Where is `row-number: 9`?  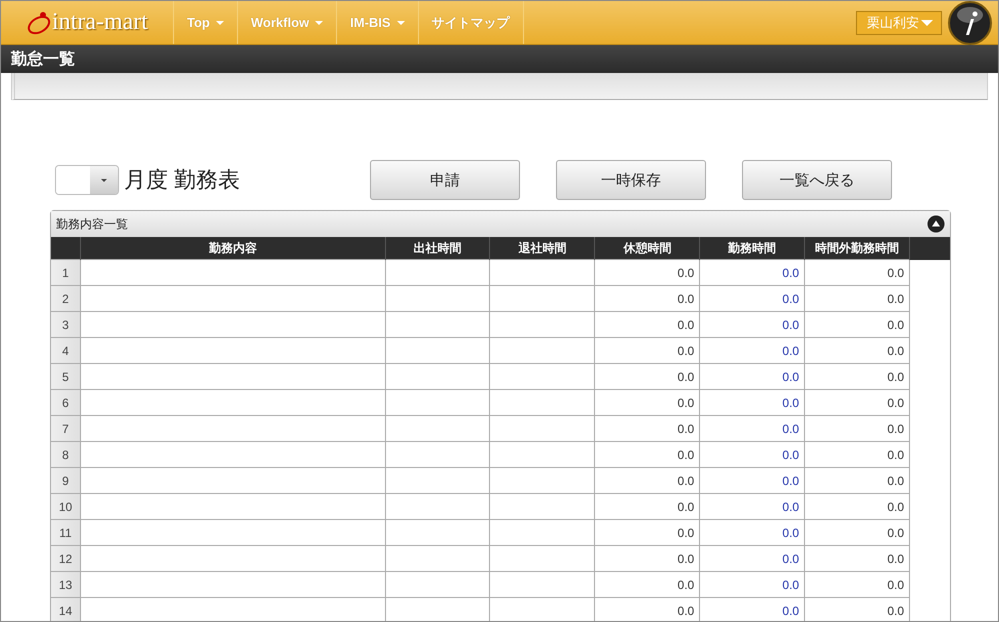 row-number: 9 is located at coordinates (65, 481).